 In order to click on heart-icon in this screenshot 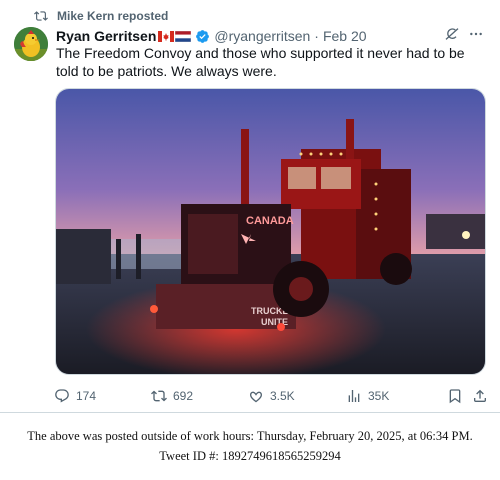, I will do `click(256, 397)`.